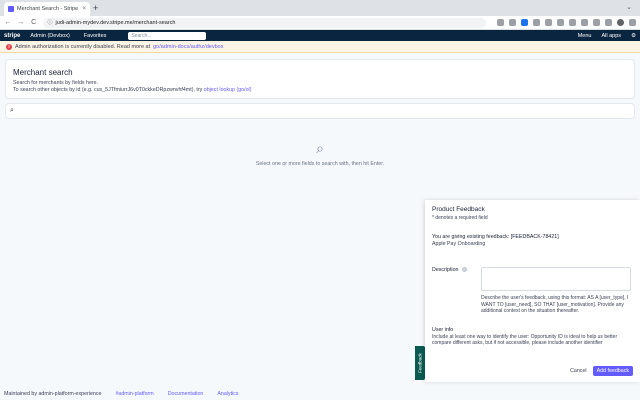 The image size is (640, 400). Describe the element at coordinates (612, 371) in the screenshot. I see `add-feedback-button: Add feedback` at that location.